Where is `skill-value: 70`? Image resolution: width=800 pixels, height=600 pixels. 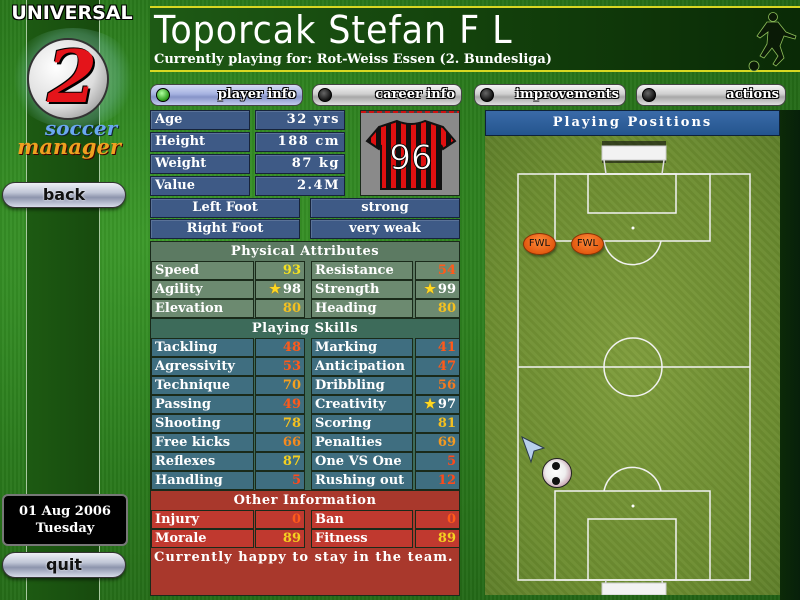 skill-value: 70 is located at coordinates (280, 385).